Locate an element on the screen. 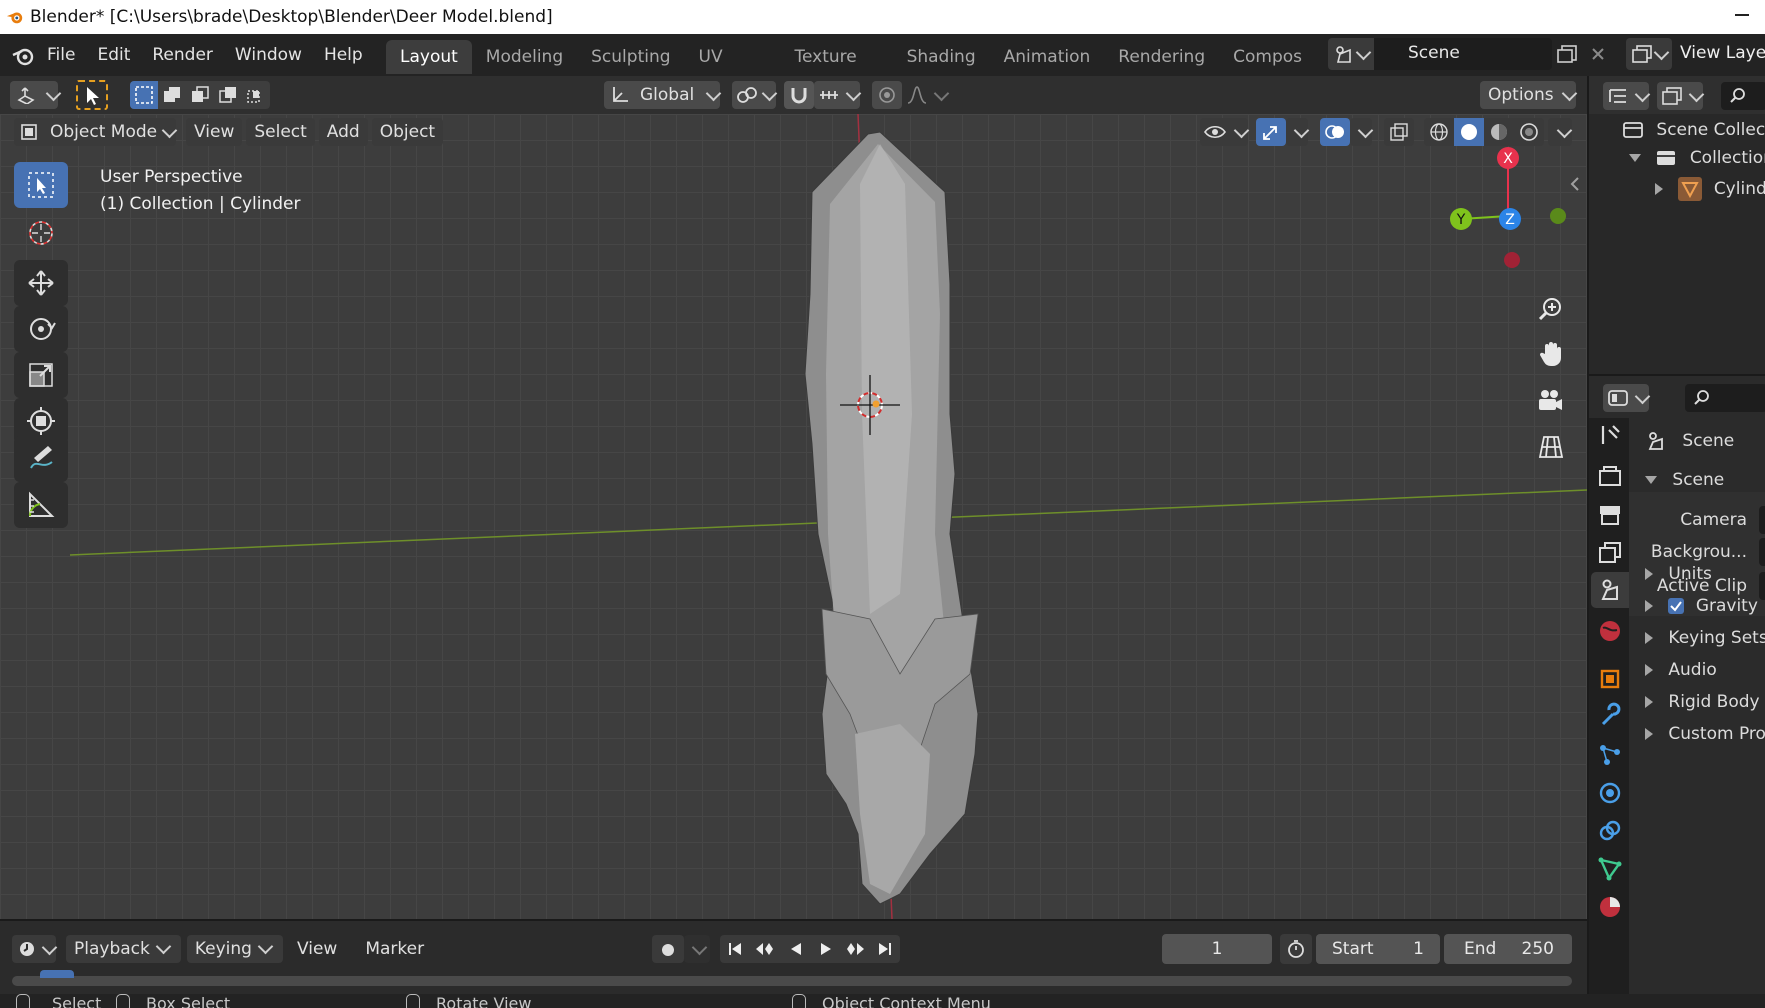 This screenshot has height=1008, width=1765. gravity-checkbox is located at coordinates (1676, 606).